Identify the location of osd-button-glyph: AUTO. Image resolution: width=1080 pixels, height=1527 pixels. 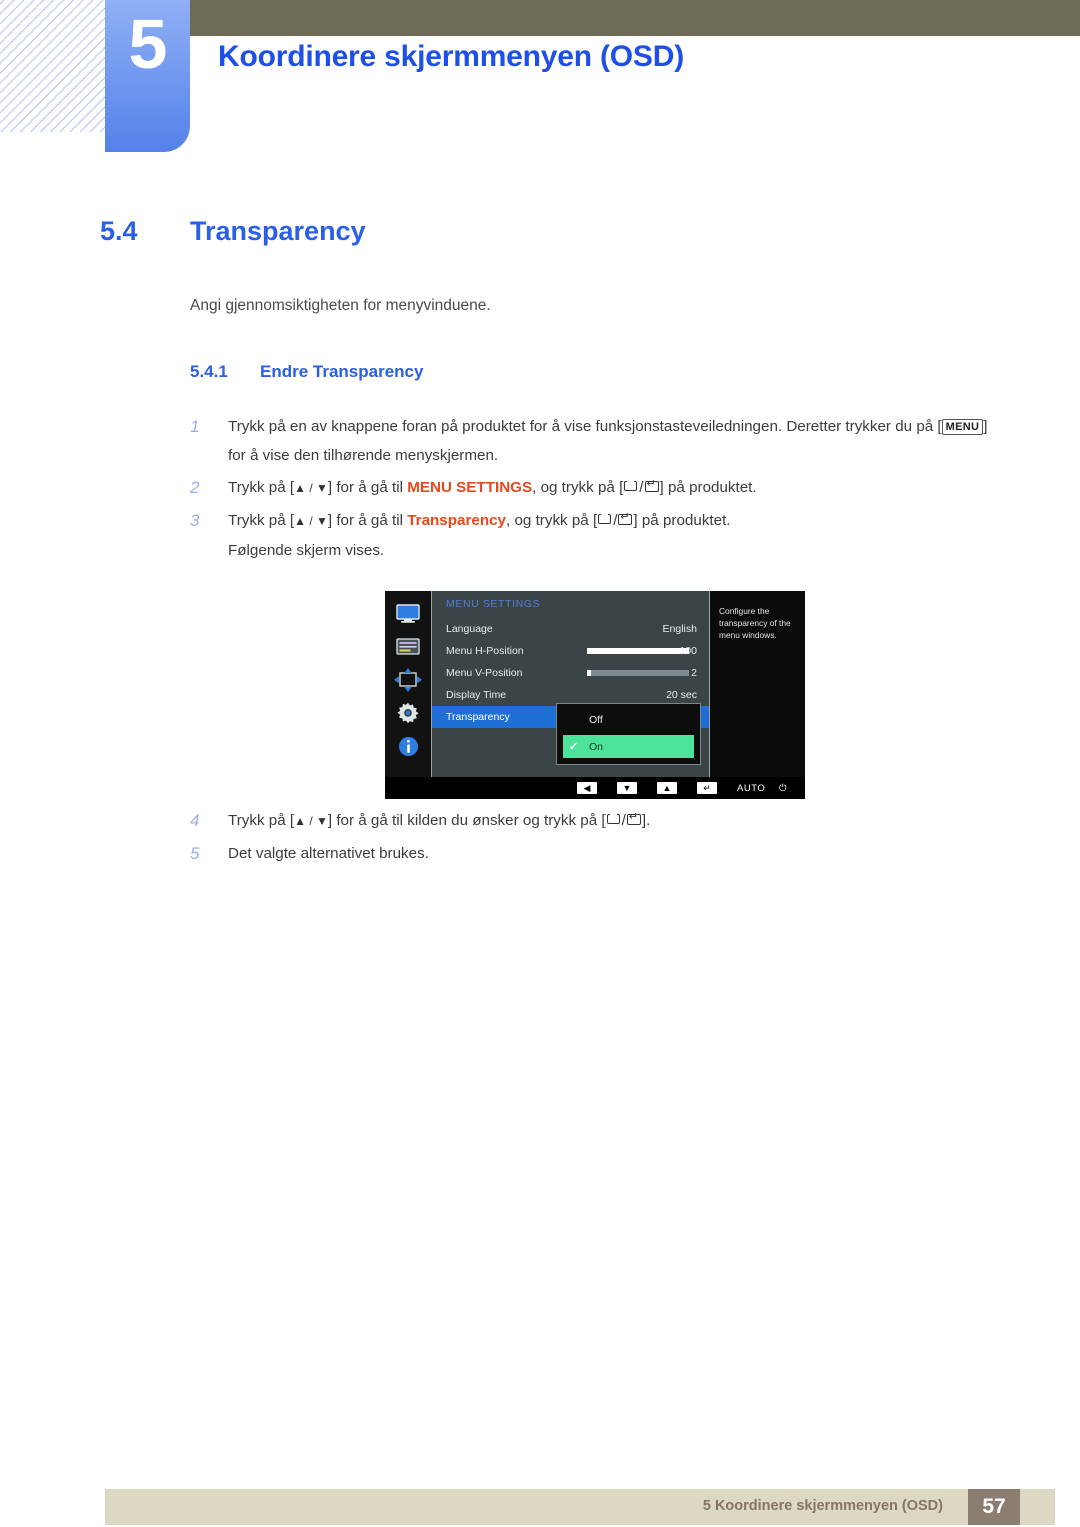
(751, 788).